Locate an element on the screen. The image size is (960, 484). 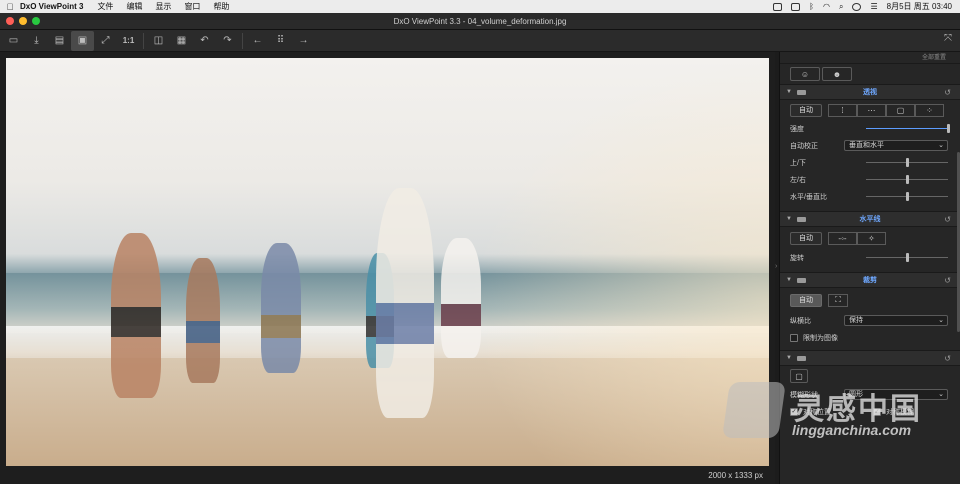
input-method-icon is located at coordinates (778, 6).